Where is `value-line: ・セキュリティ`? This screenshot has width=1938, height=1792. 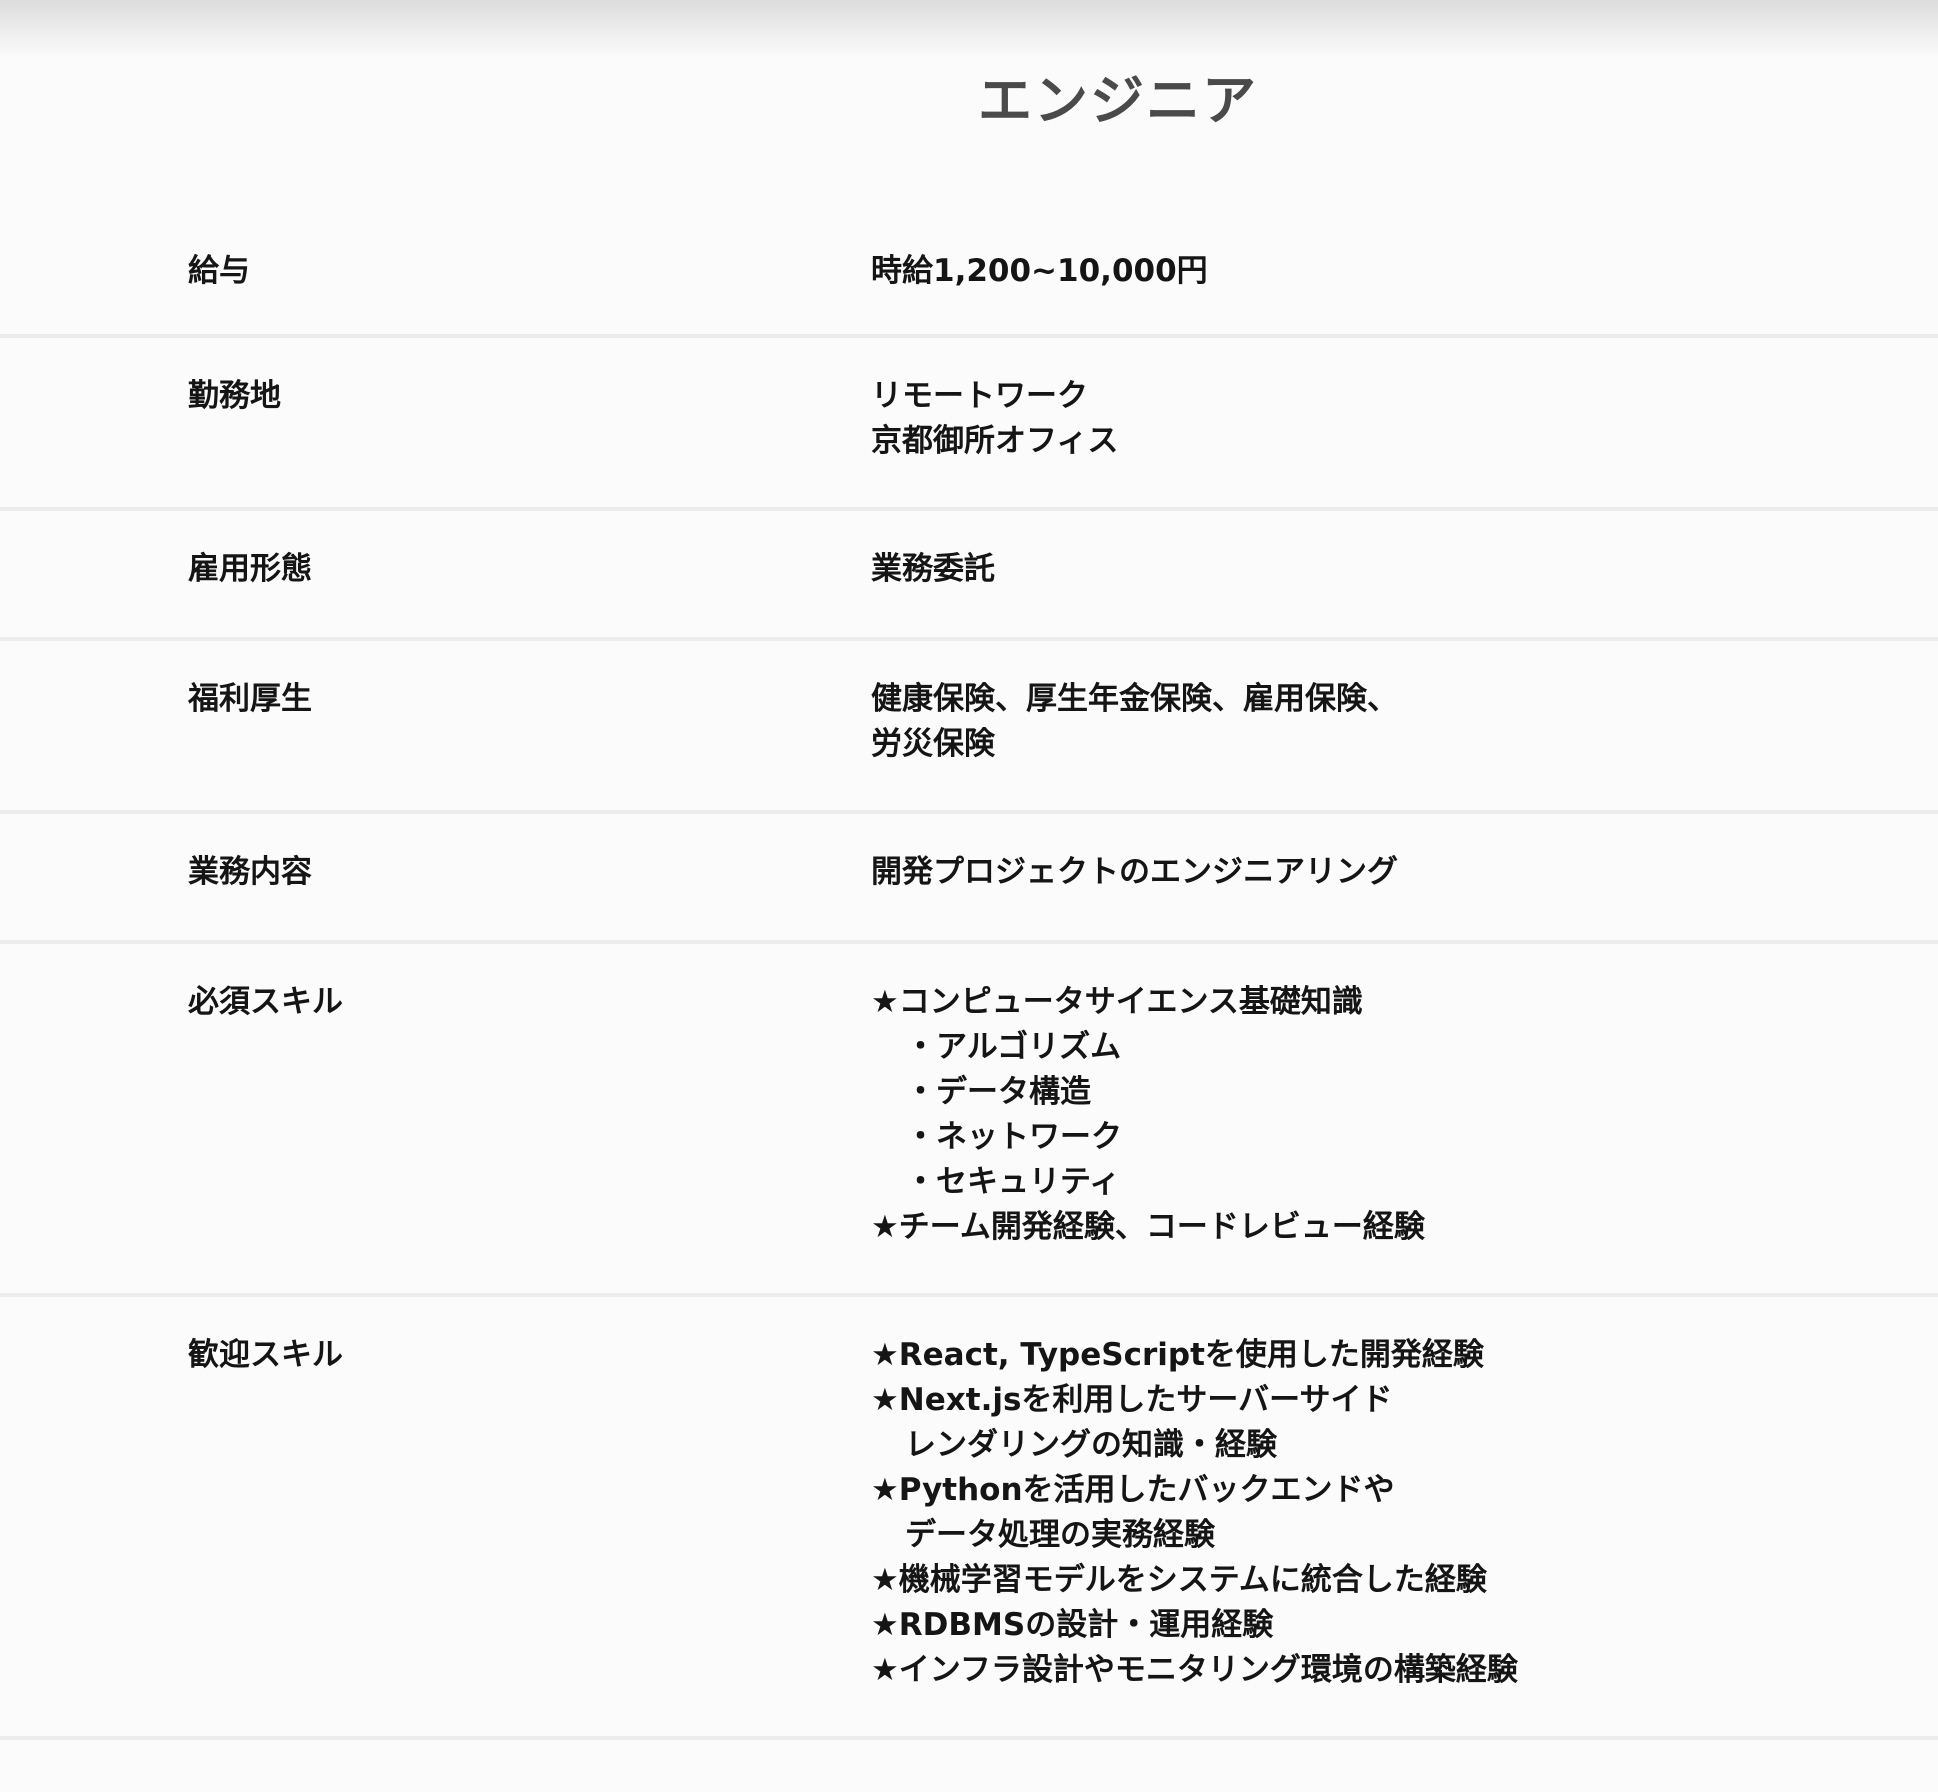
value-line: ・セキュリティ is located at coordinates (1013, 1182).